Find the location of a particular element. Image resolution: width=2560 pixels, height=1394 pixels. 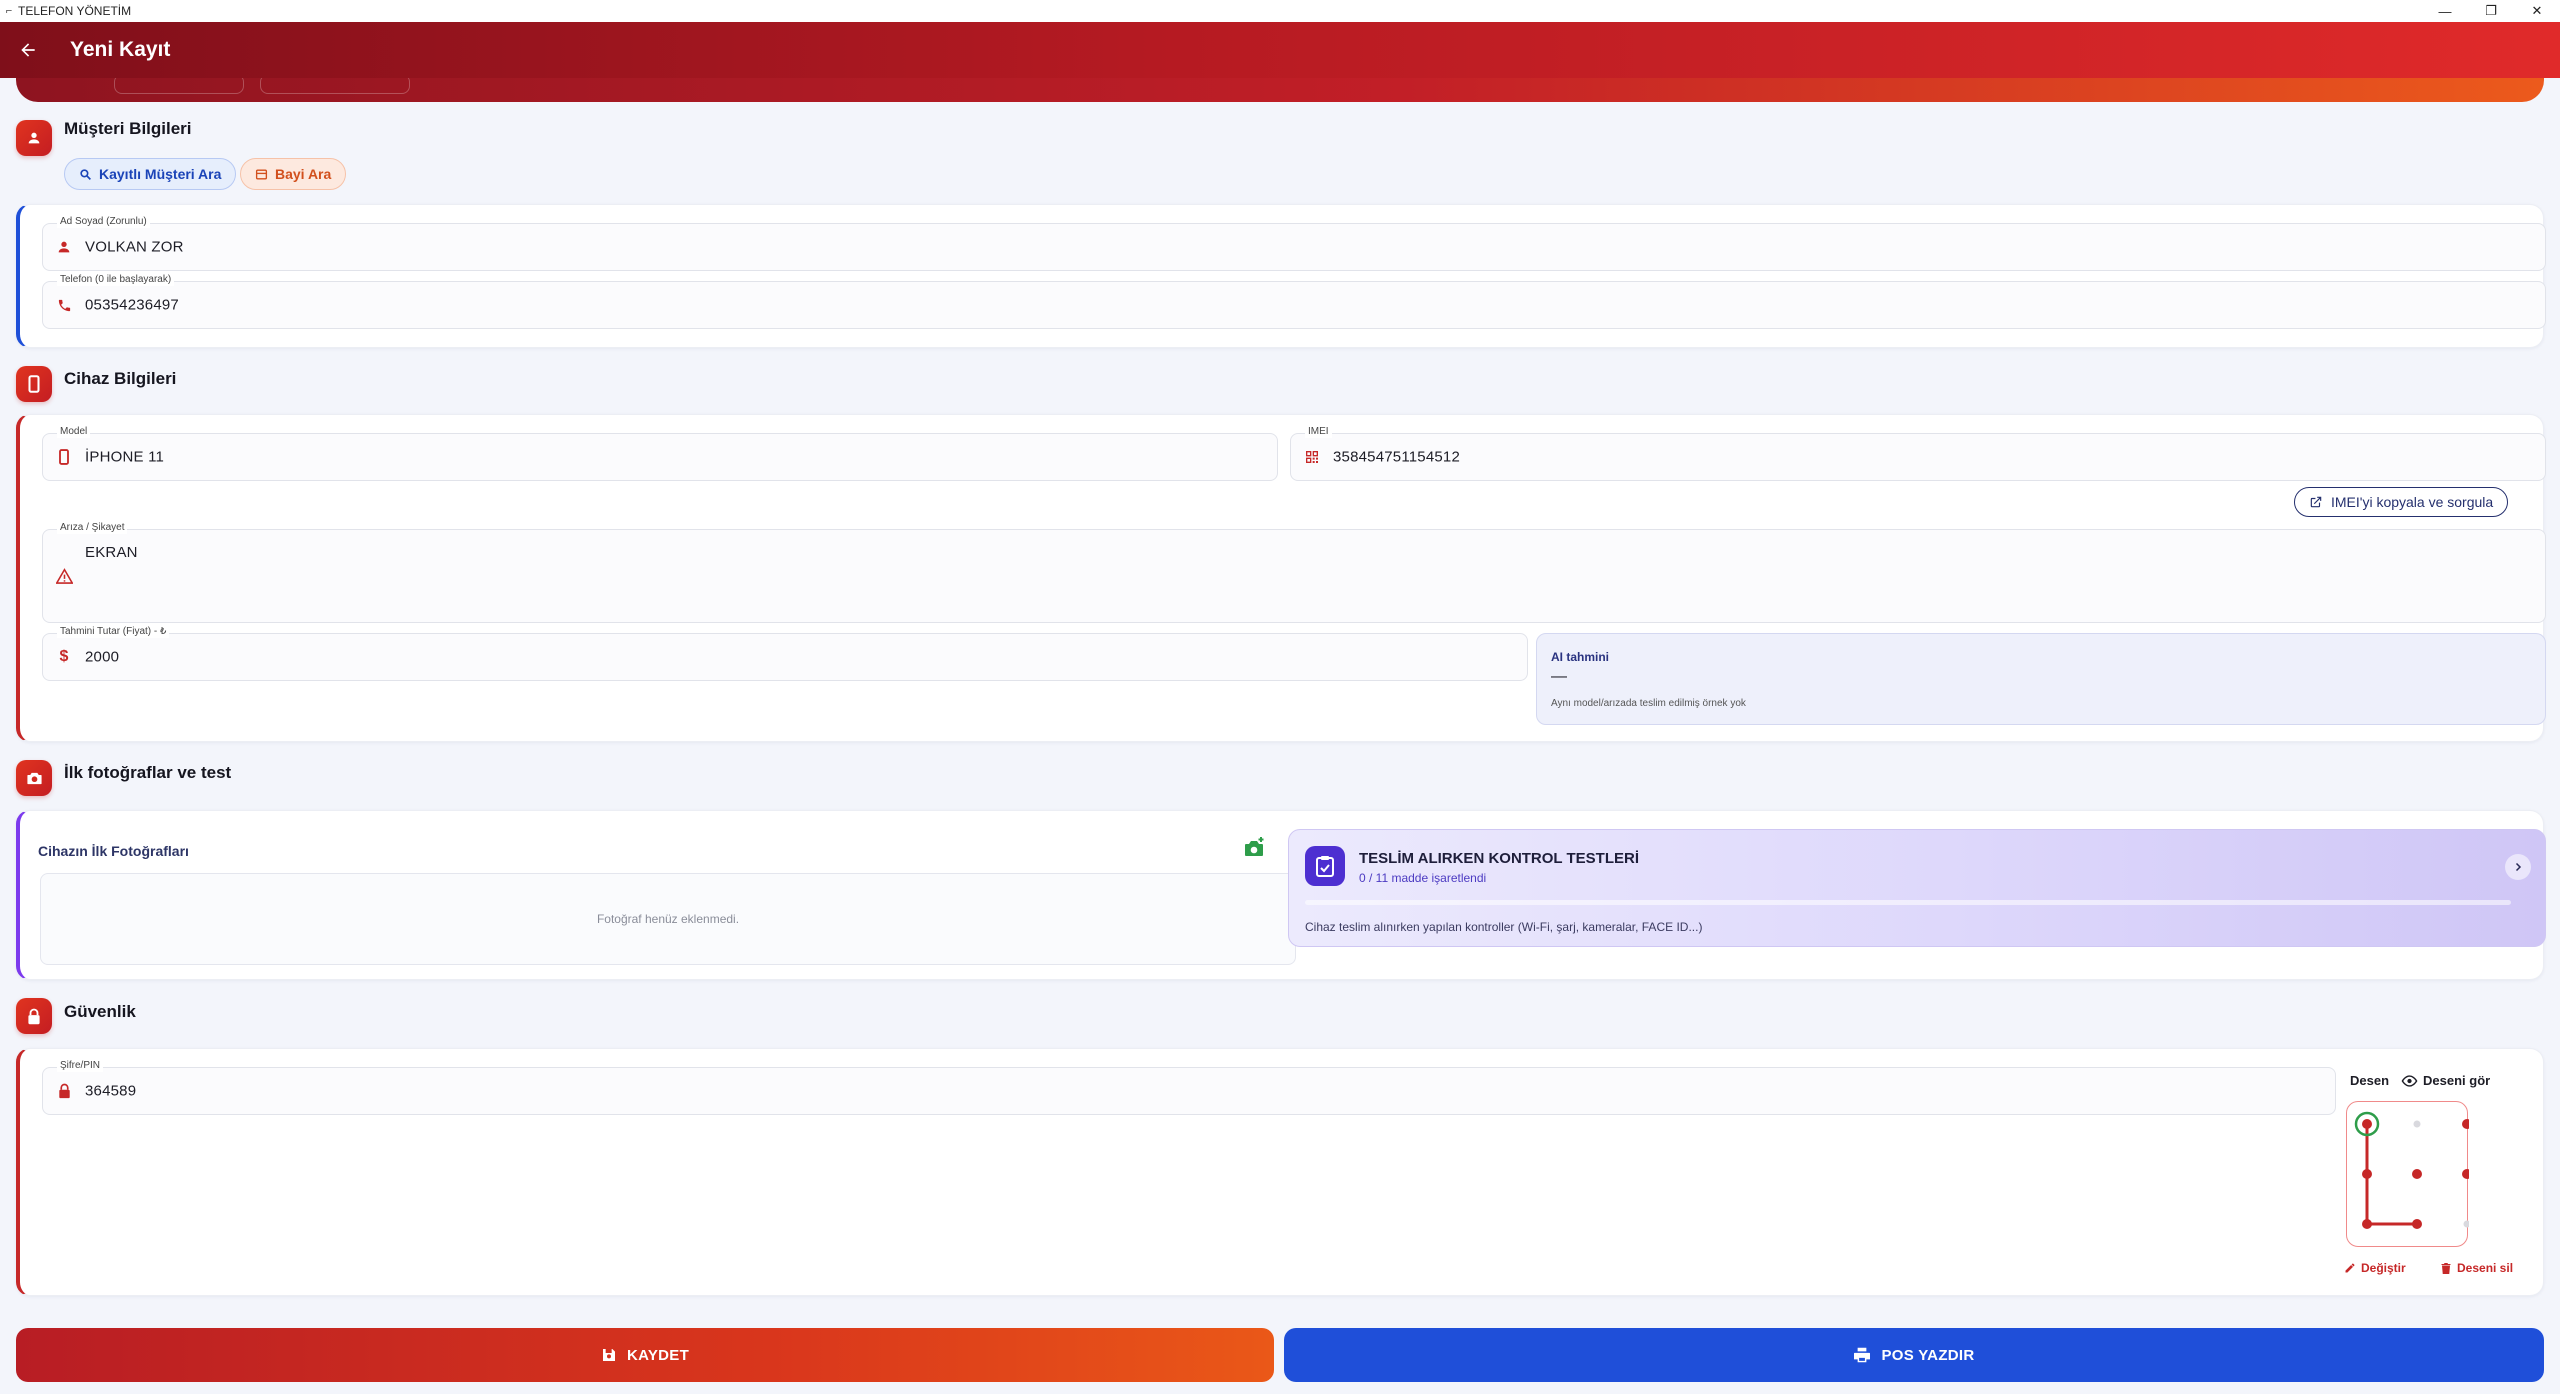

add-photo-button is located at coordinates (1254, 850).